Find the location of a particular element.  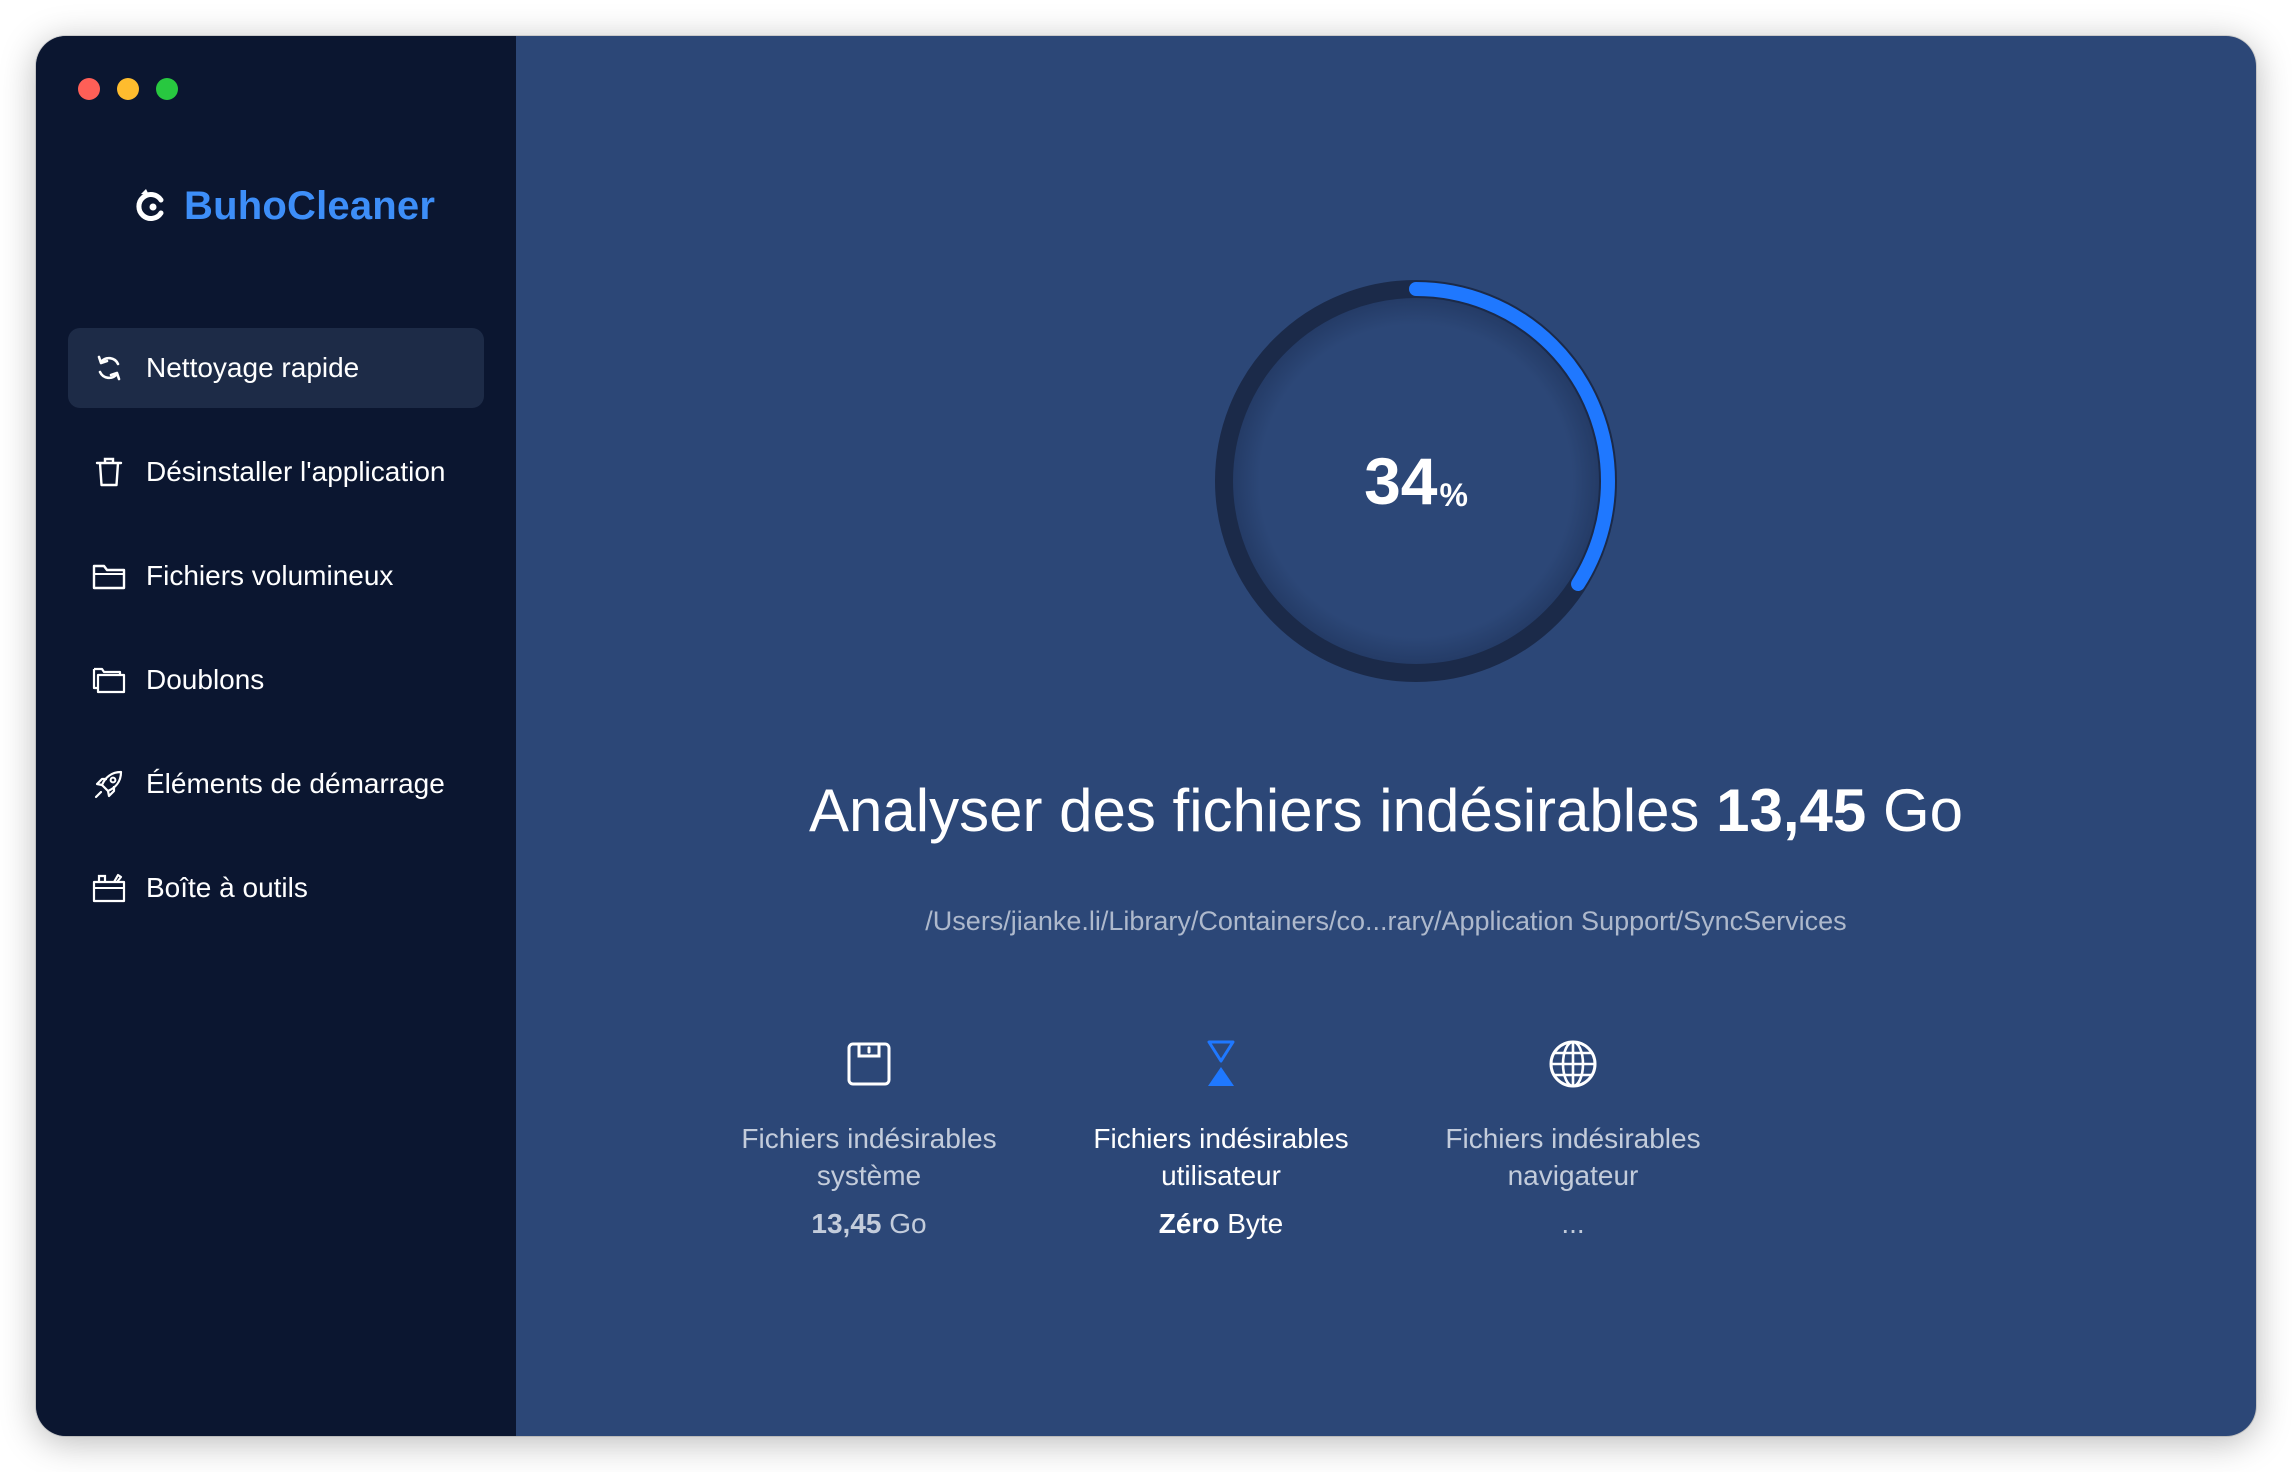

sidebar-item-startup: Éléments de démarrage is located at coordinates (276, 784).